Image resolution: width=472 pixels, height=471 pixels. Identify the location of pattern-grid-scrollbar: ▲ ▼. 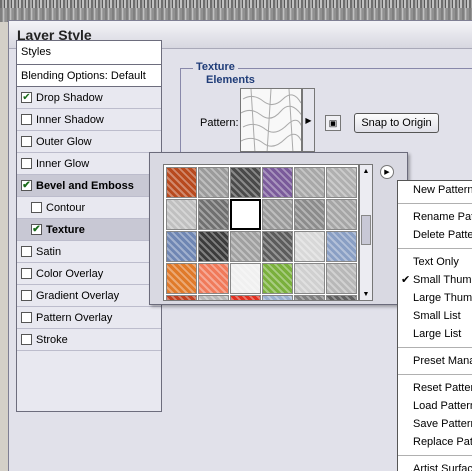
(366, 232).